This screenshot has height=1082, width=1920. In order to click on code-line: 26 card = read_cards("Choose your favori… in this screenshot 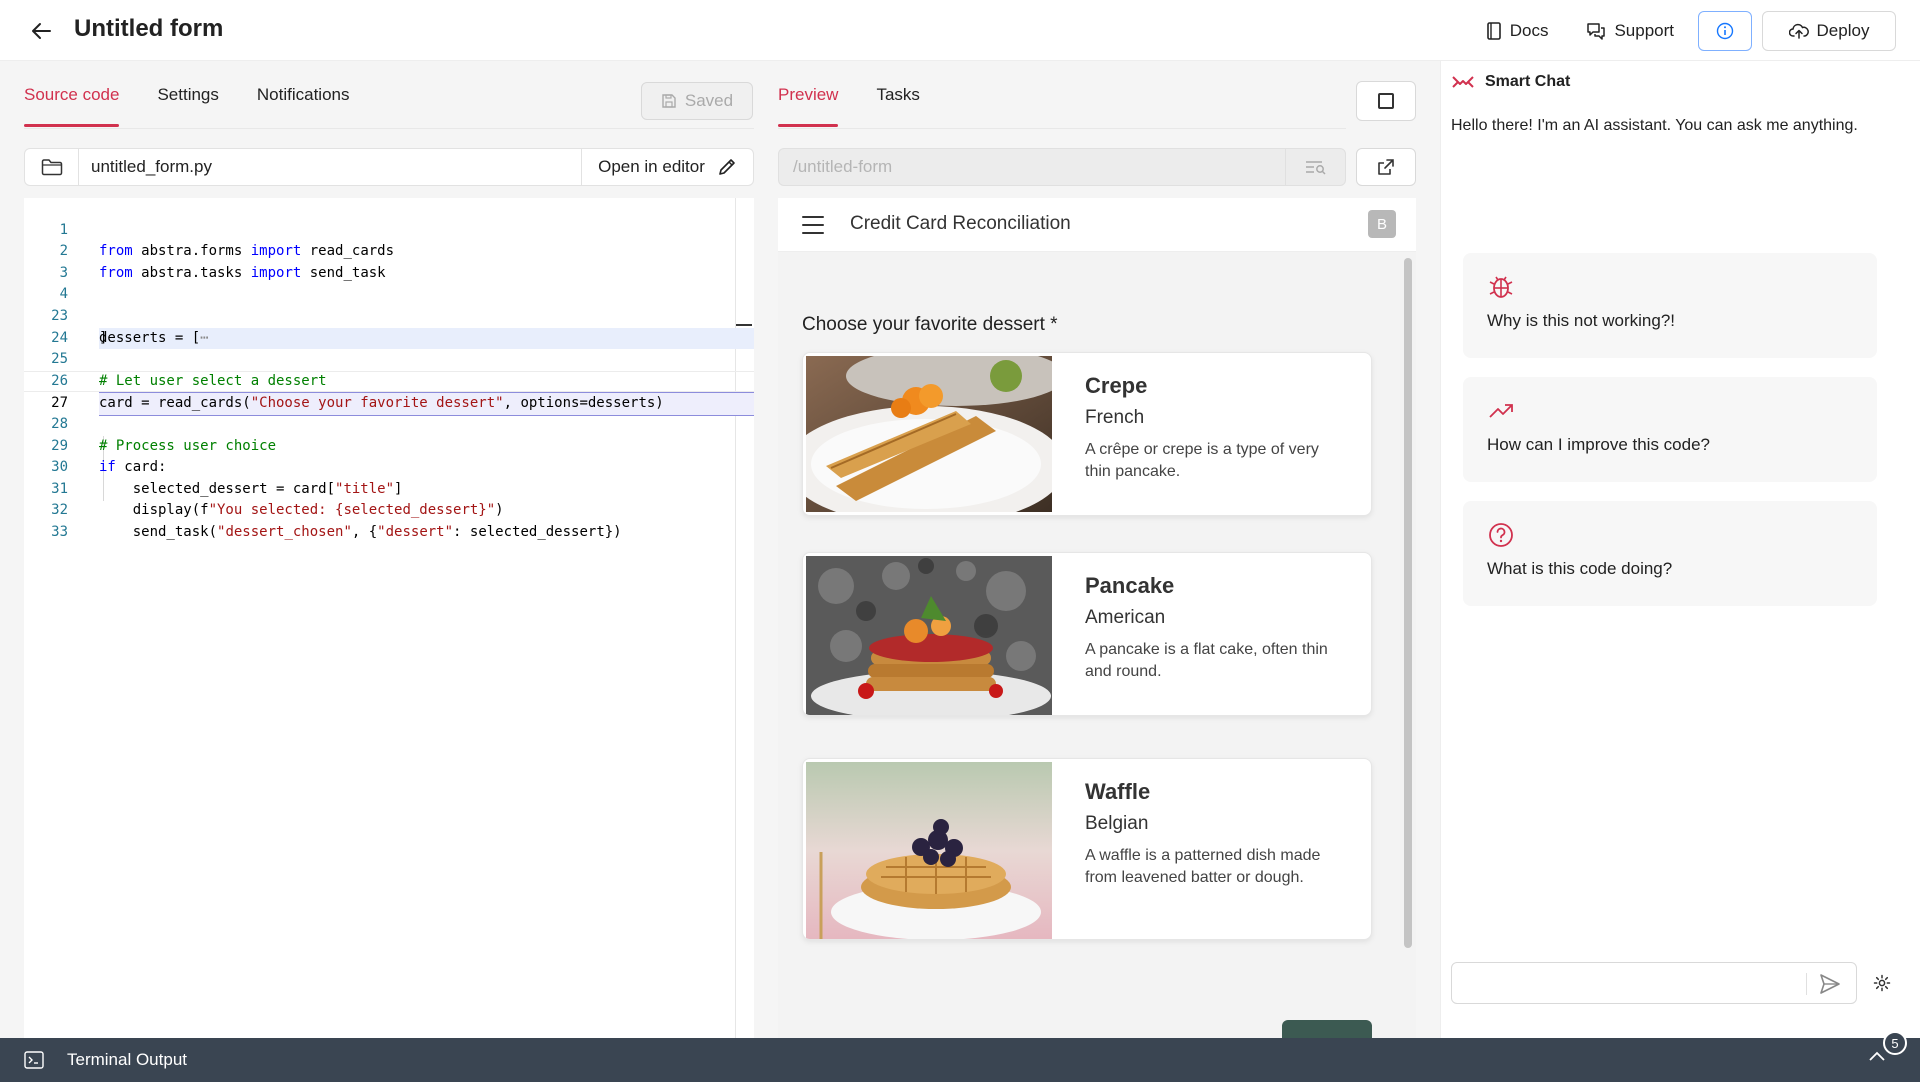, I will do `click(389, 382)`.